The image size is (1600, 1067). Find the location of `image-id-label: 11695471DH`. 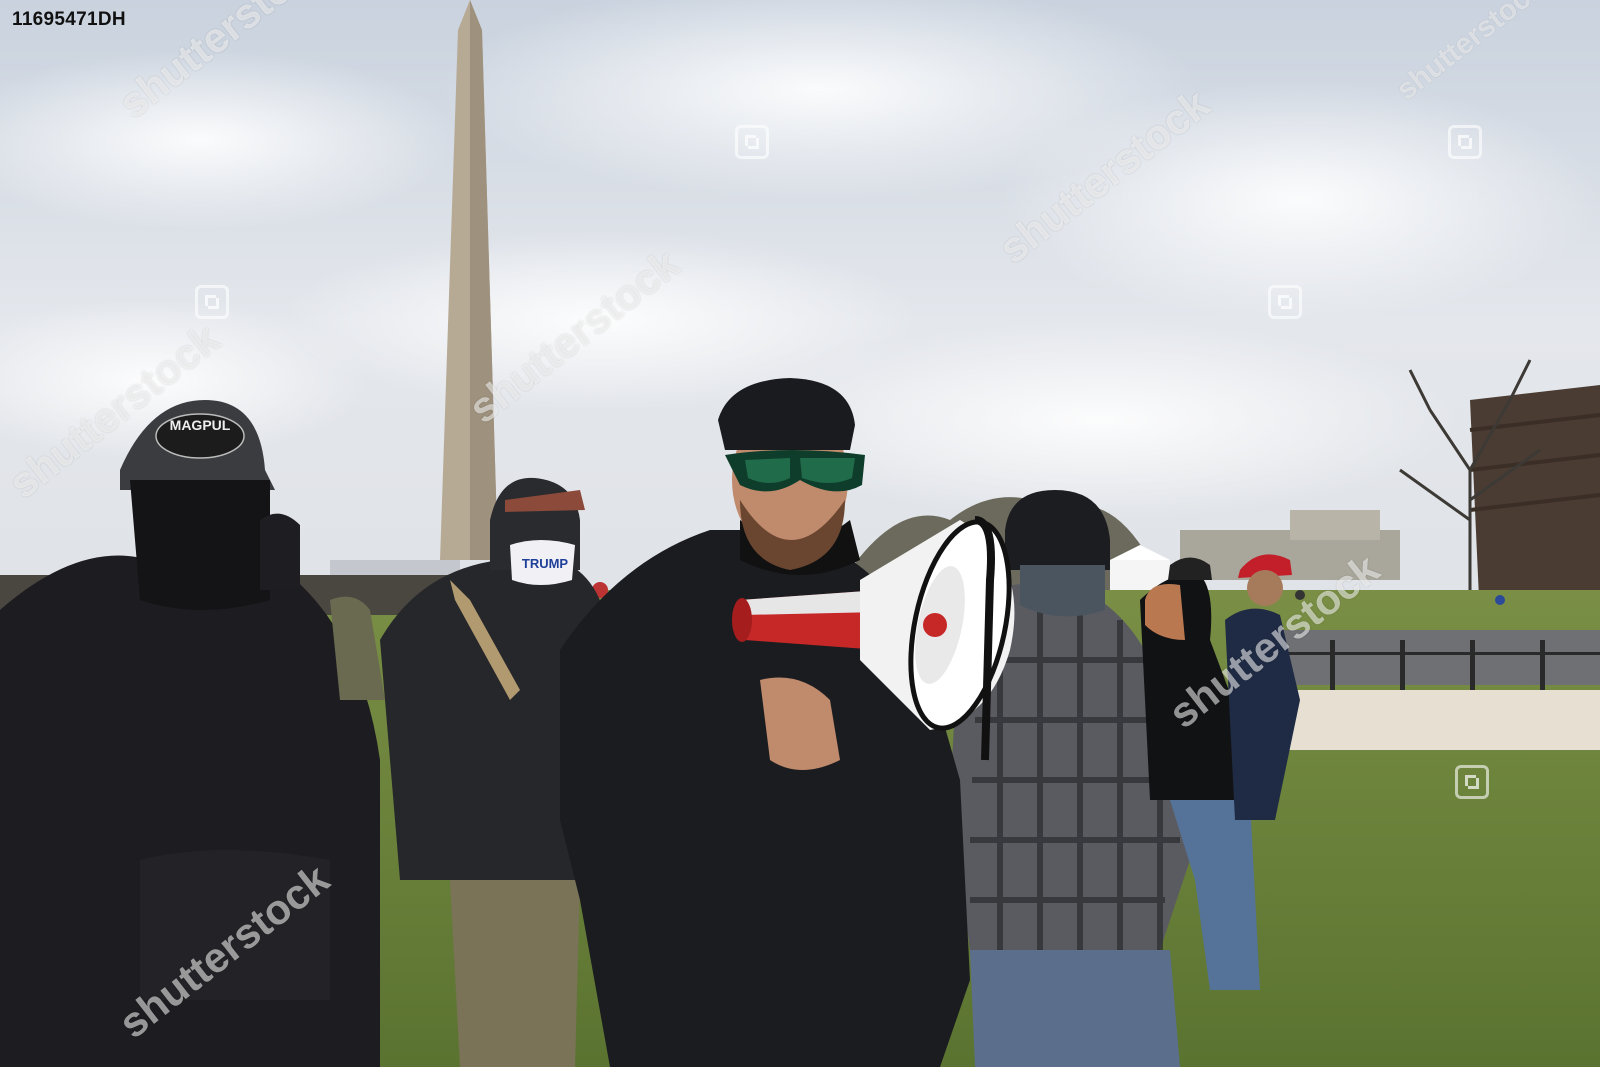

image-id-label: 11695471DH is located at coordinates (69, 19).